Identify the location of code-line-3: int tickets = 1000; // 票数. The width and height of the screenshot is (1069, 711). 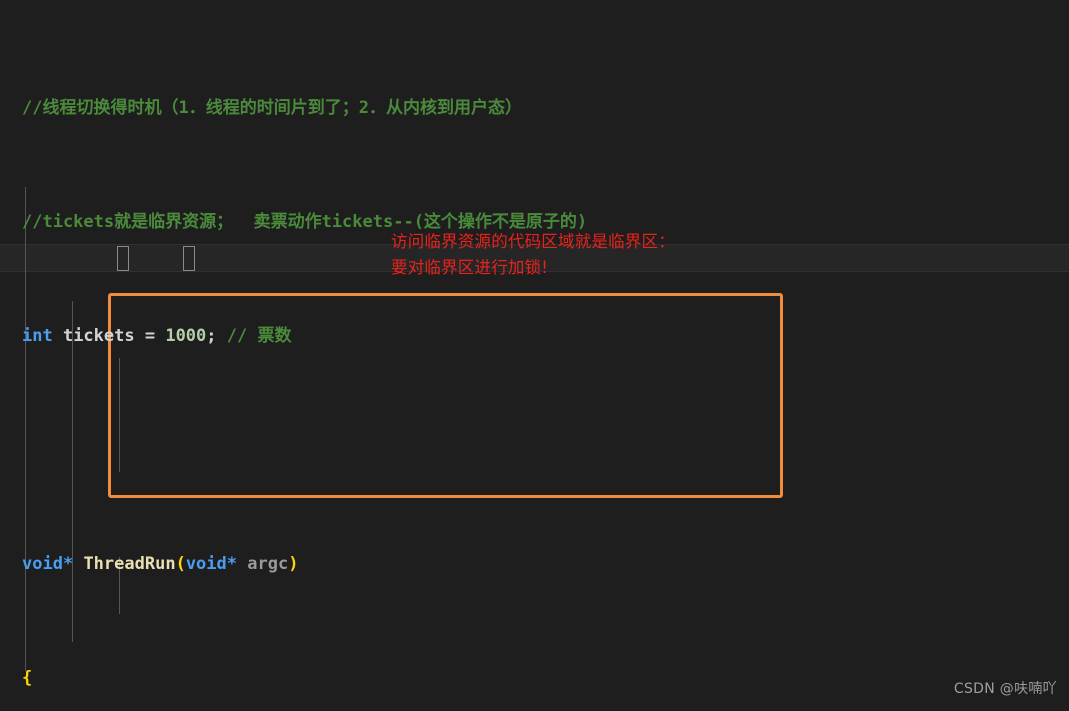
(534, 336).